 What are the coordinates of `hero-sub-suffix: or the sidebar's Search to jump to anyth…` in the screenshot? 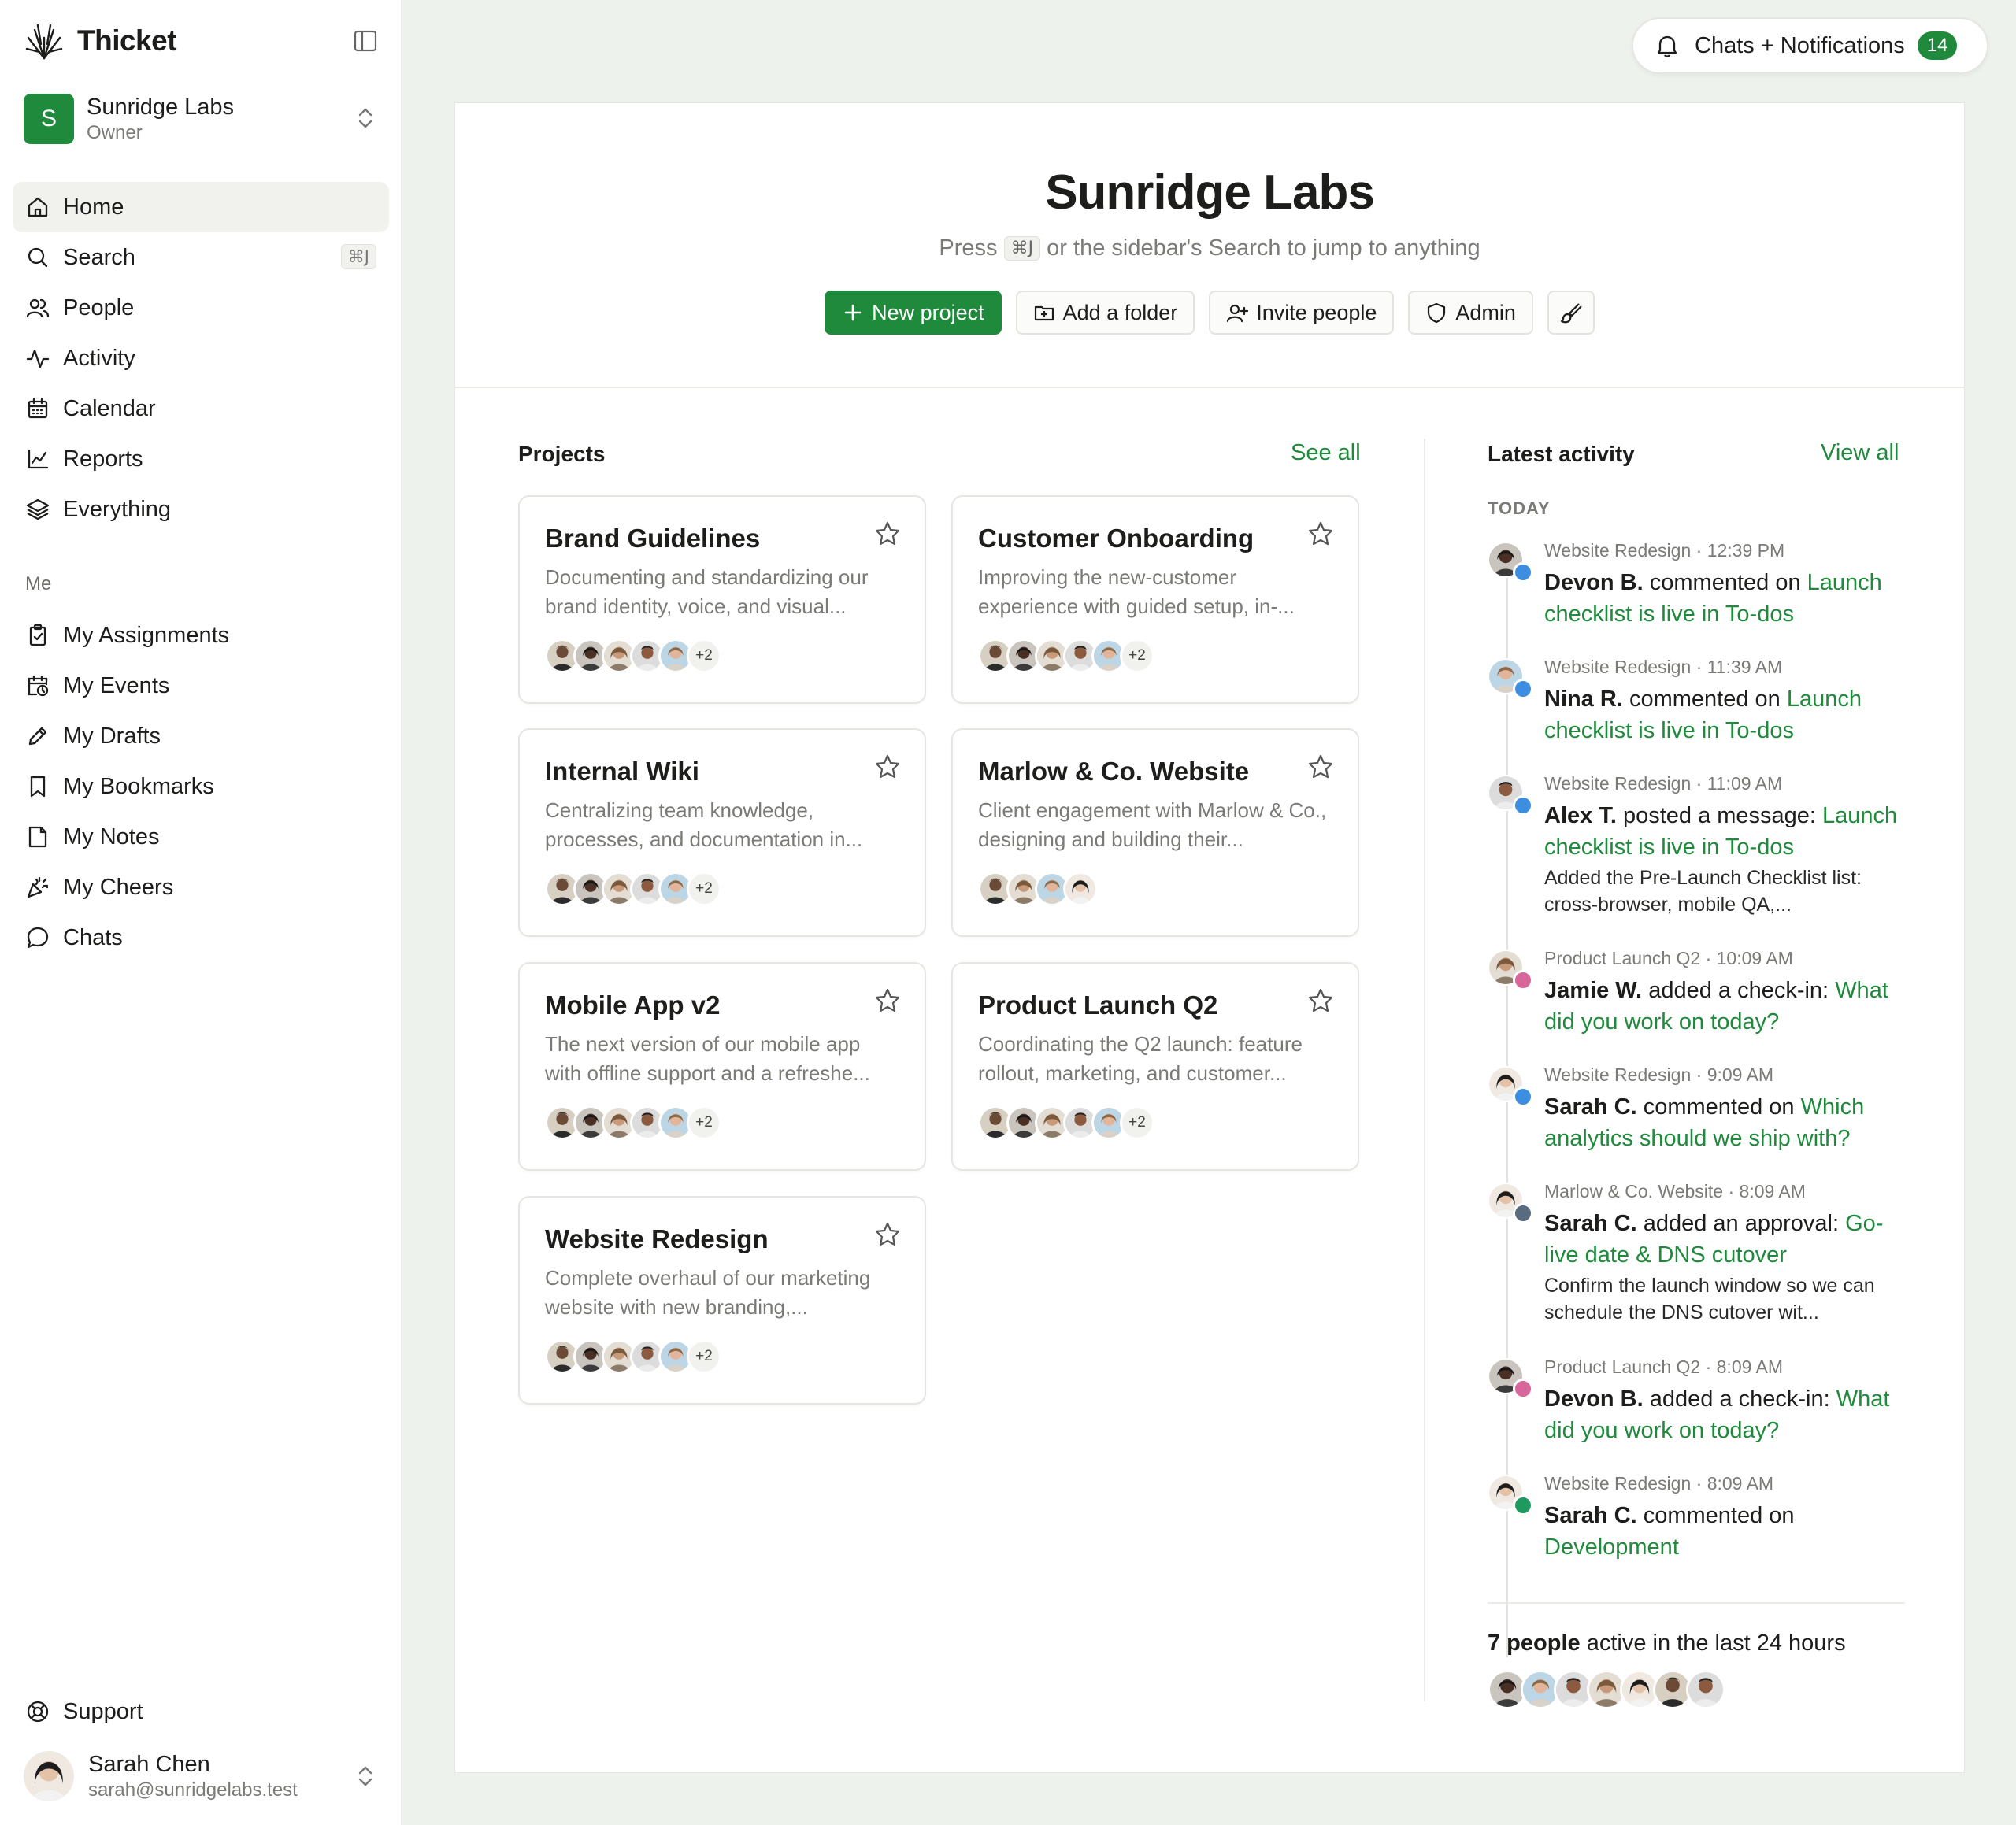 It's located at (1263, 248).